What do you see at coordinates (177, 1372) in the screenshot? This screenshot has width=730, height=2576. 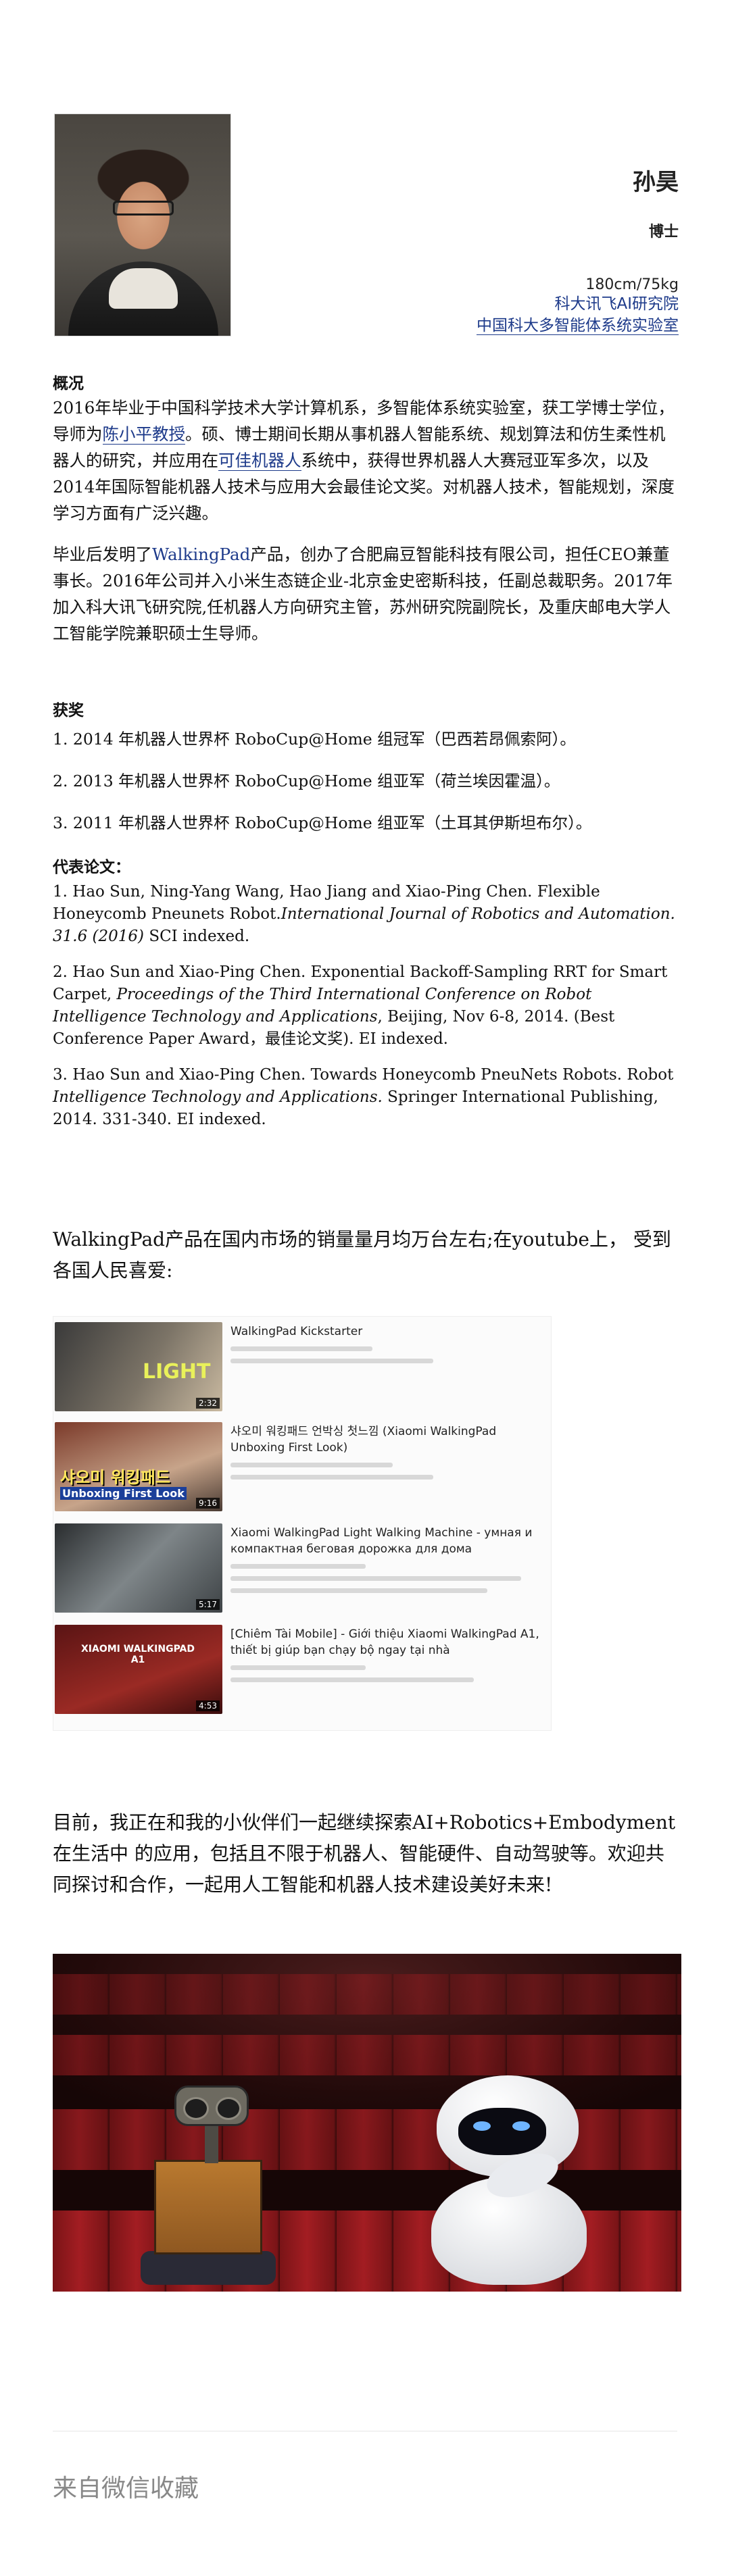 I see `thumbnail-overlay-text: LIGHT` at bounding box center [177, 1372].